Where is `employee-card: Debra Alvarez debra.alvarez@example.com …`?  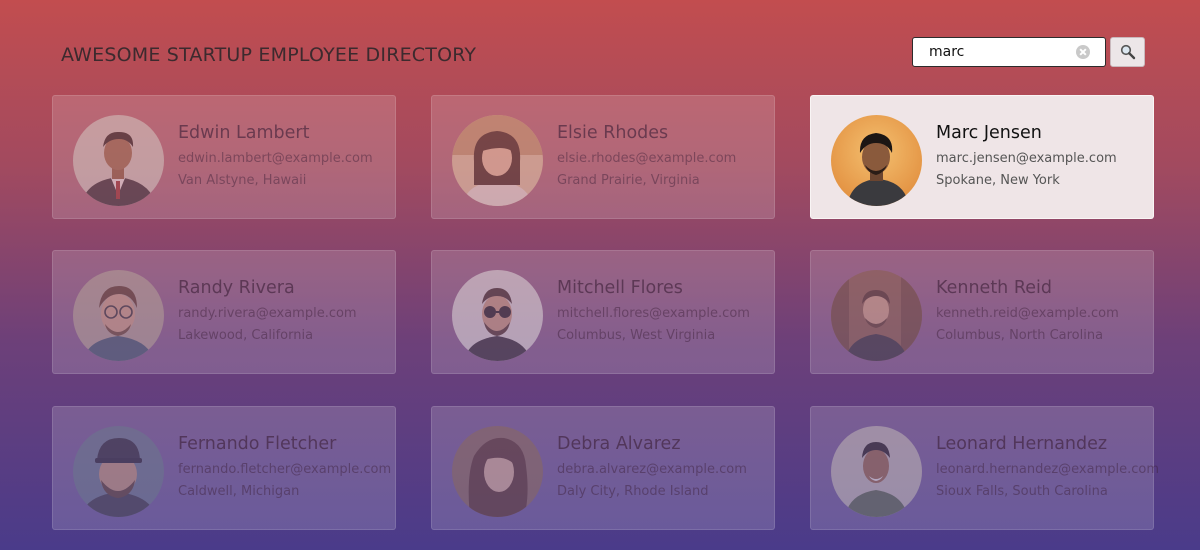
employee-card: Debra Alvarez debra.alvarez@example.com … is located at coordinates (603, 468).